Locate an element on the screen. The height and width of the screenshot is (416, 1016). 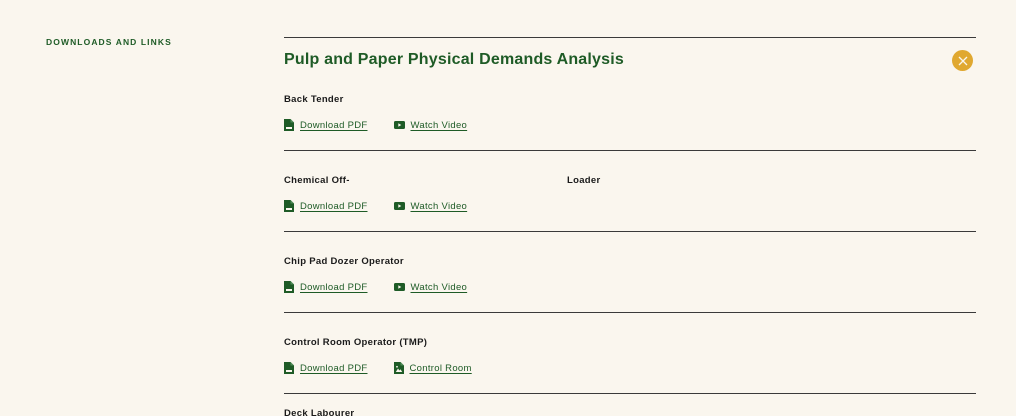
entry-links: Download PDF Control Room is located at coordinates (391, 368).